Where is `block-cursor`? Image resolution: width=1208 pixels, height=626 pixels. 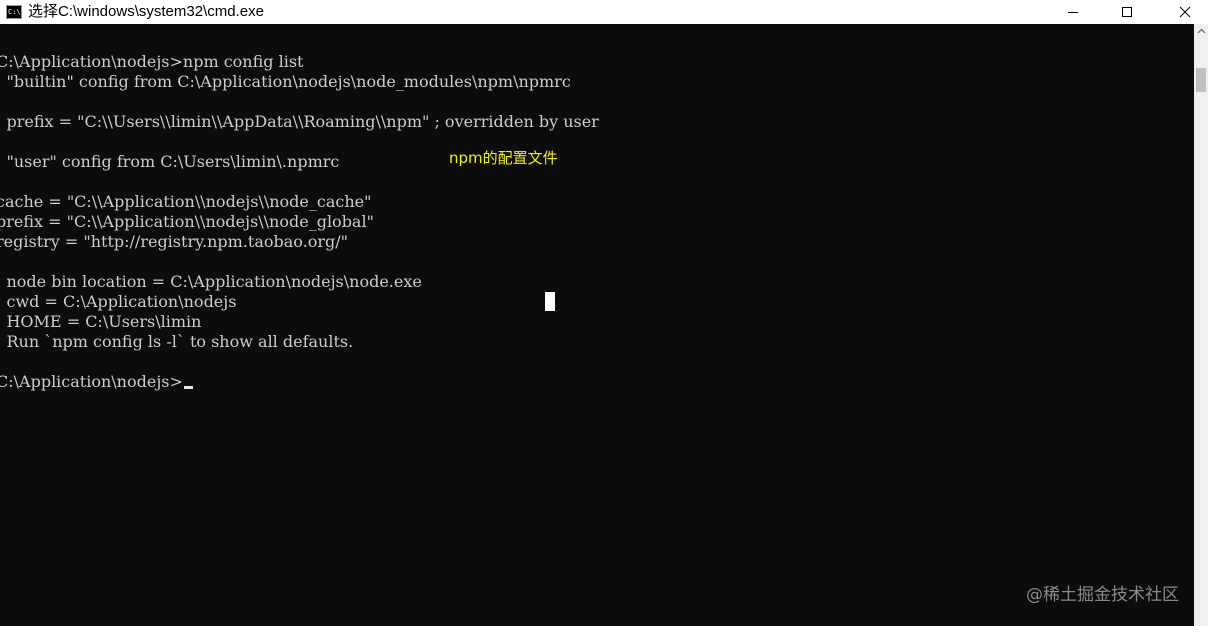 block-cursor is located at coordinates (550, 301).